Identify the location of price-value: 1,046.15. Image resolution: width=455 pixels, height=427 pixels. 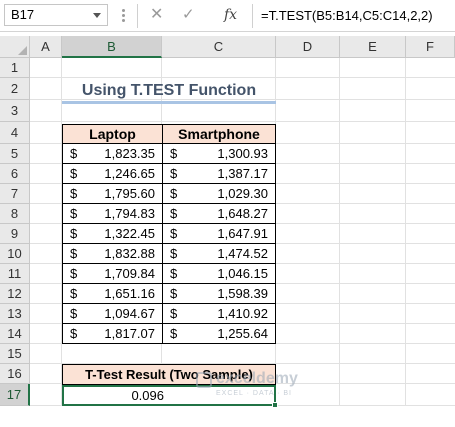
(242, 273).